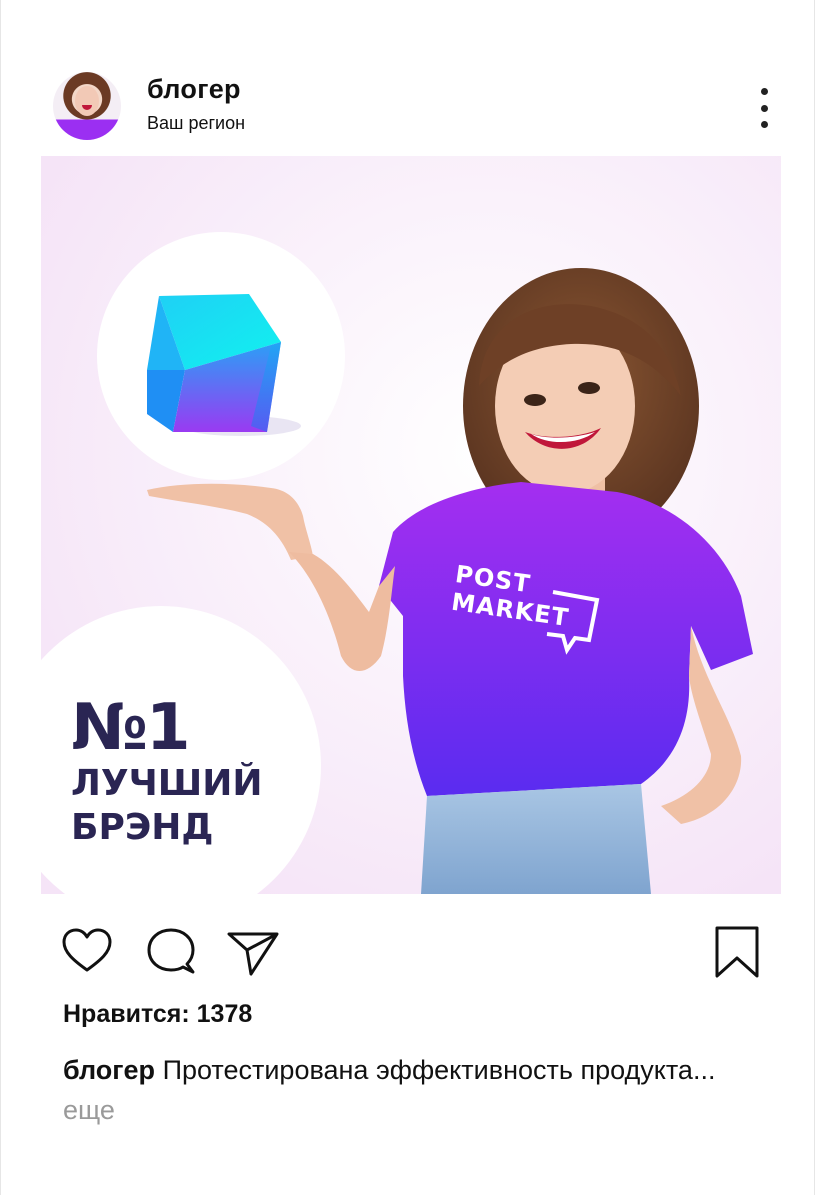 This screenshot has width=815, height=1195. I want to click on post-header: блогер Ваш регион, so click(408, 105).